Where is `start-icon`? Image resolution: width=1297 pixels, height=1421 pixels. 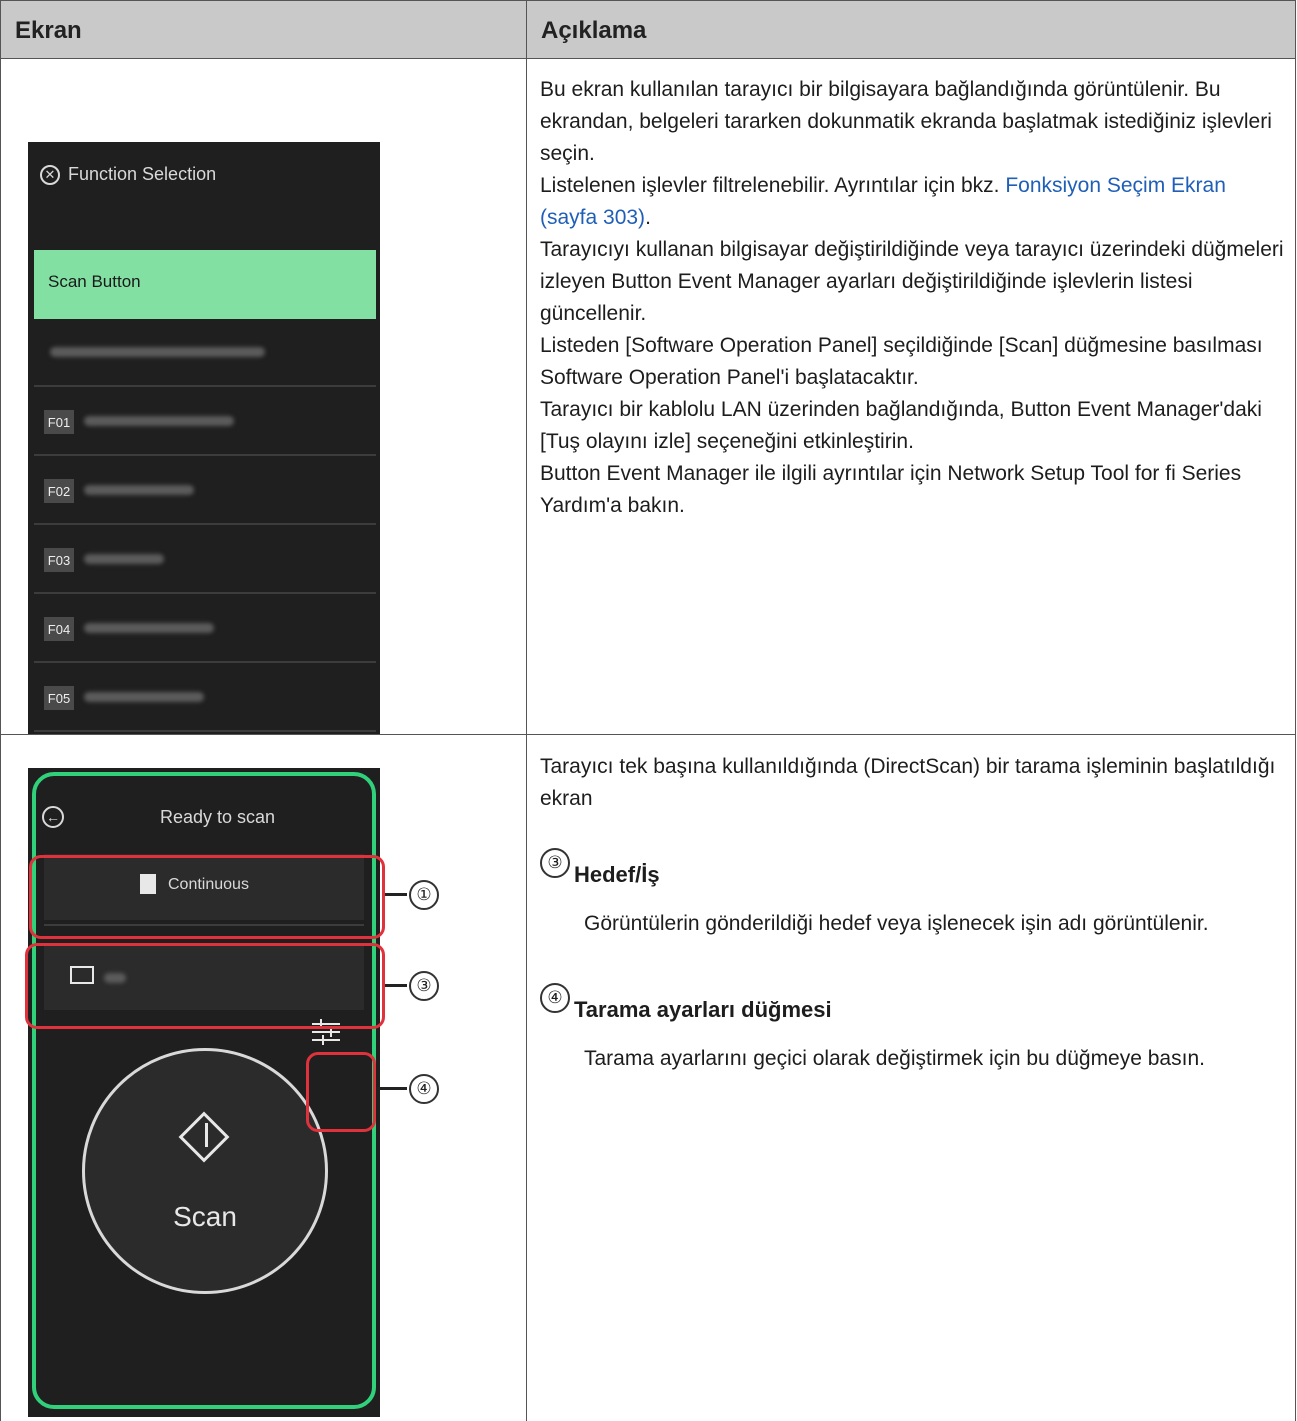
start-icon is located at coordinates (204, 1137).